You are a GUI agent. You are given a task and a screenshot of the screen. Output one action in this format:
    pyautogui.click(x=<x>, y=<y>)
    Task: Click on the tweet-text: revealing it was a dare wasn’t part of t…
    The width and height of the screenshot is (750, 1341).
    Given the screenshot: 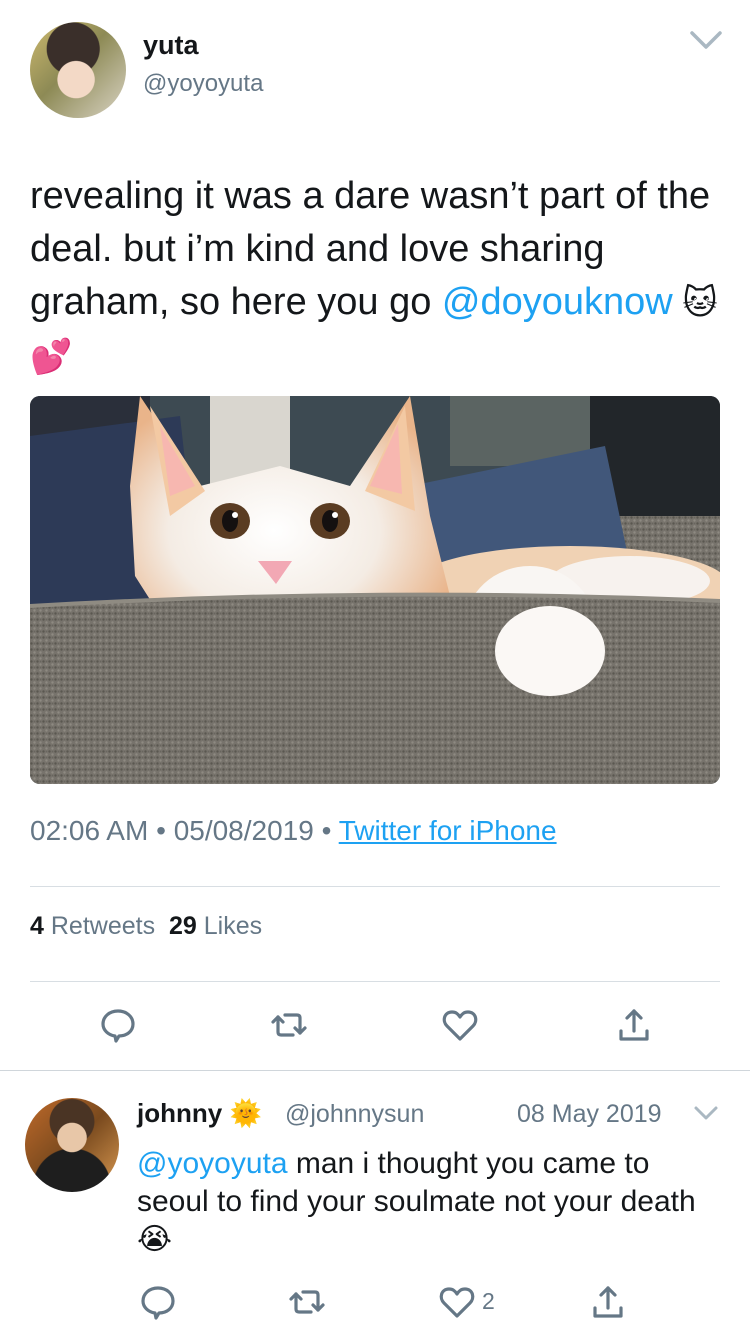 What is the action you would take?
    pyautogui.click(x=375, y=277)
    